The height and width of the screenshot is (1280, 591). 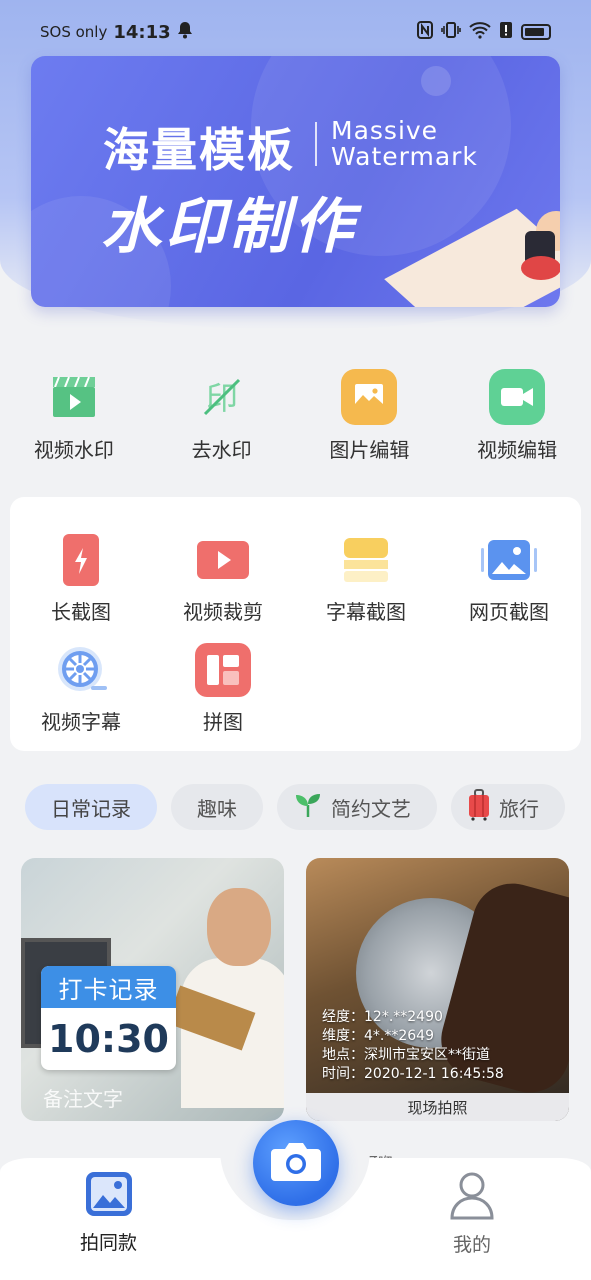 What do you see at coordinates (540, 268) in the screenshot?
I see `stamp-ink-illustration` at bounding box center [540, 268].